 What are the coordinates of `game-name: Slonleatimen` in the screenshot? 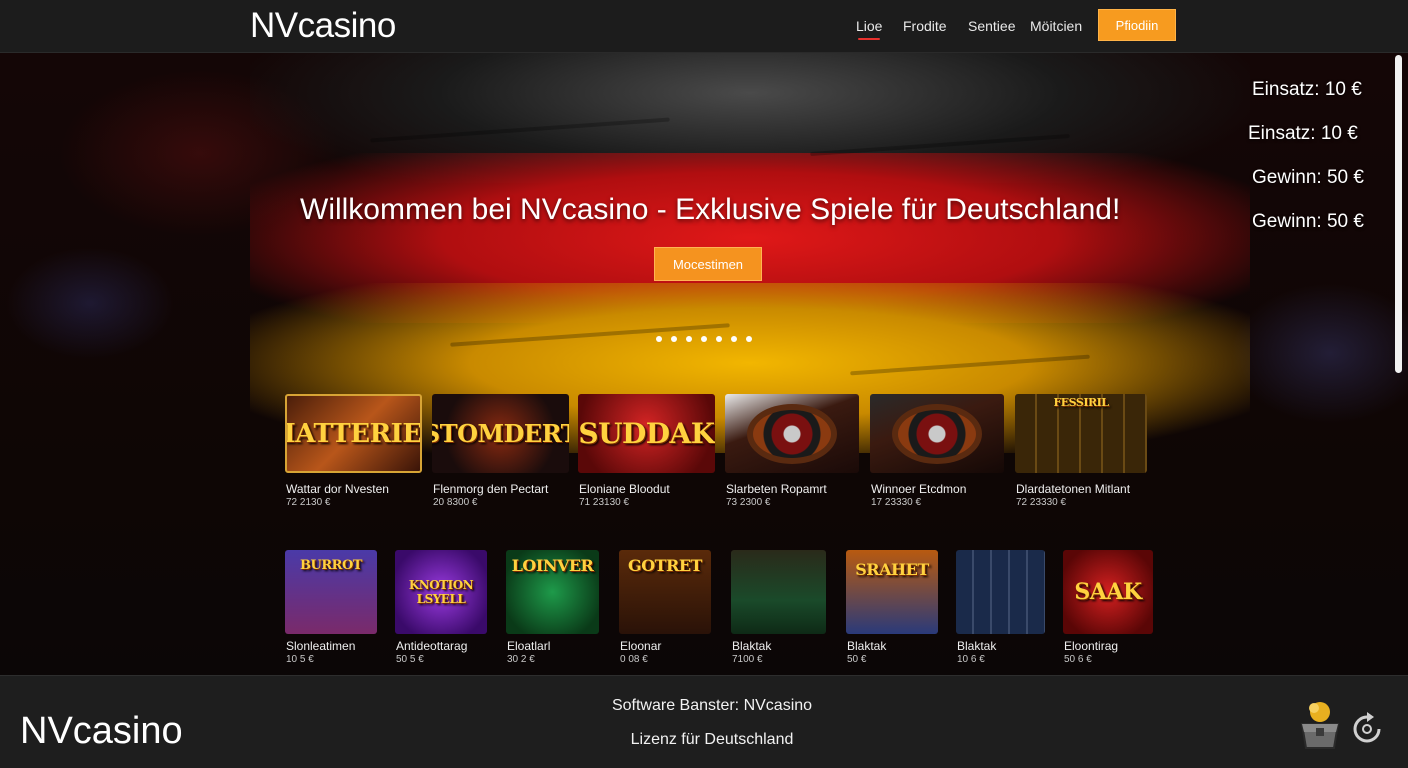 It's located at (321, 646).